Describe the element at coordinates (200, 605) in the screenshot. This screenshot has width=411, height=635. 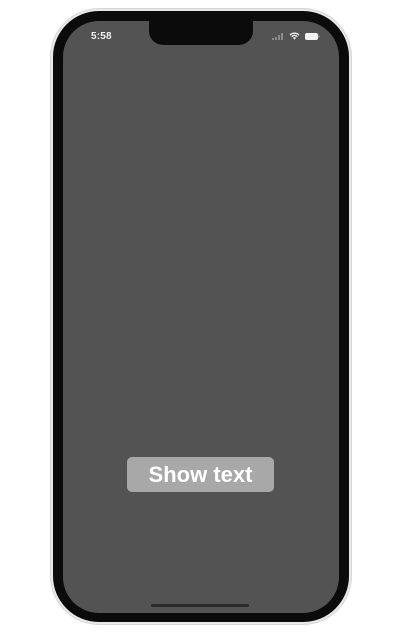
I see `home-indicator` at that location.